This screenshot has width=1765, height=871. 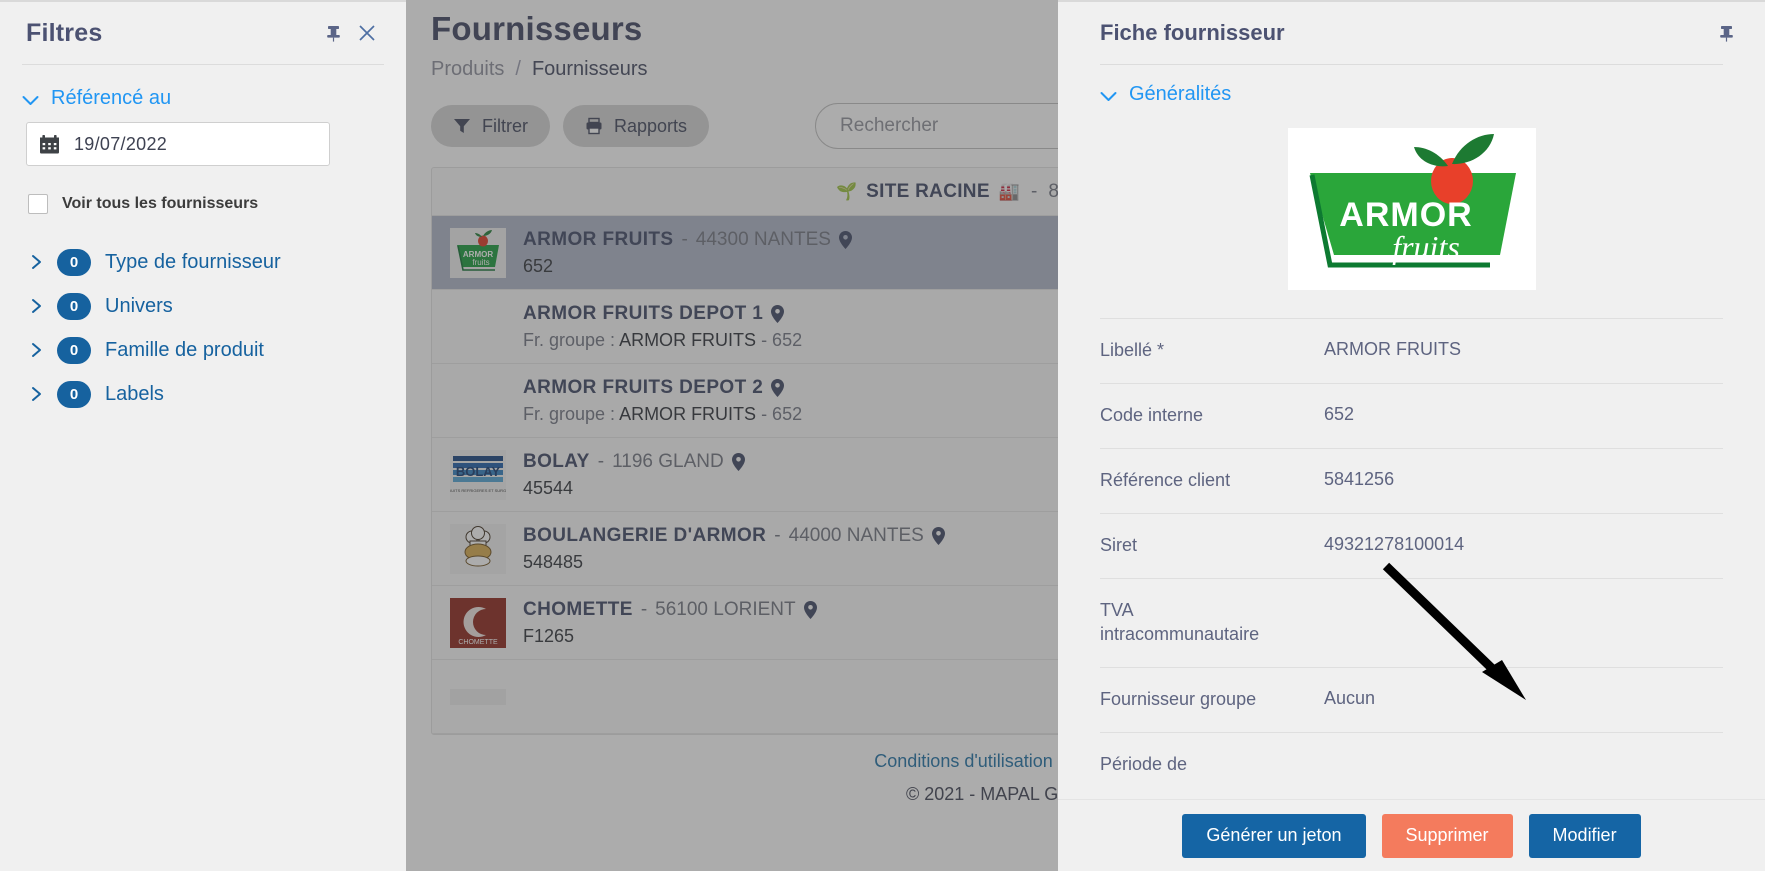 I want to click on svg-text: BOLAY, so click(x=478, y=471).